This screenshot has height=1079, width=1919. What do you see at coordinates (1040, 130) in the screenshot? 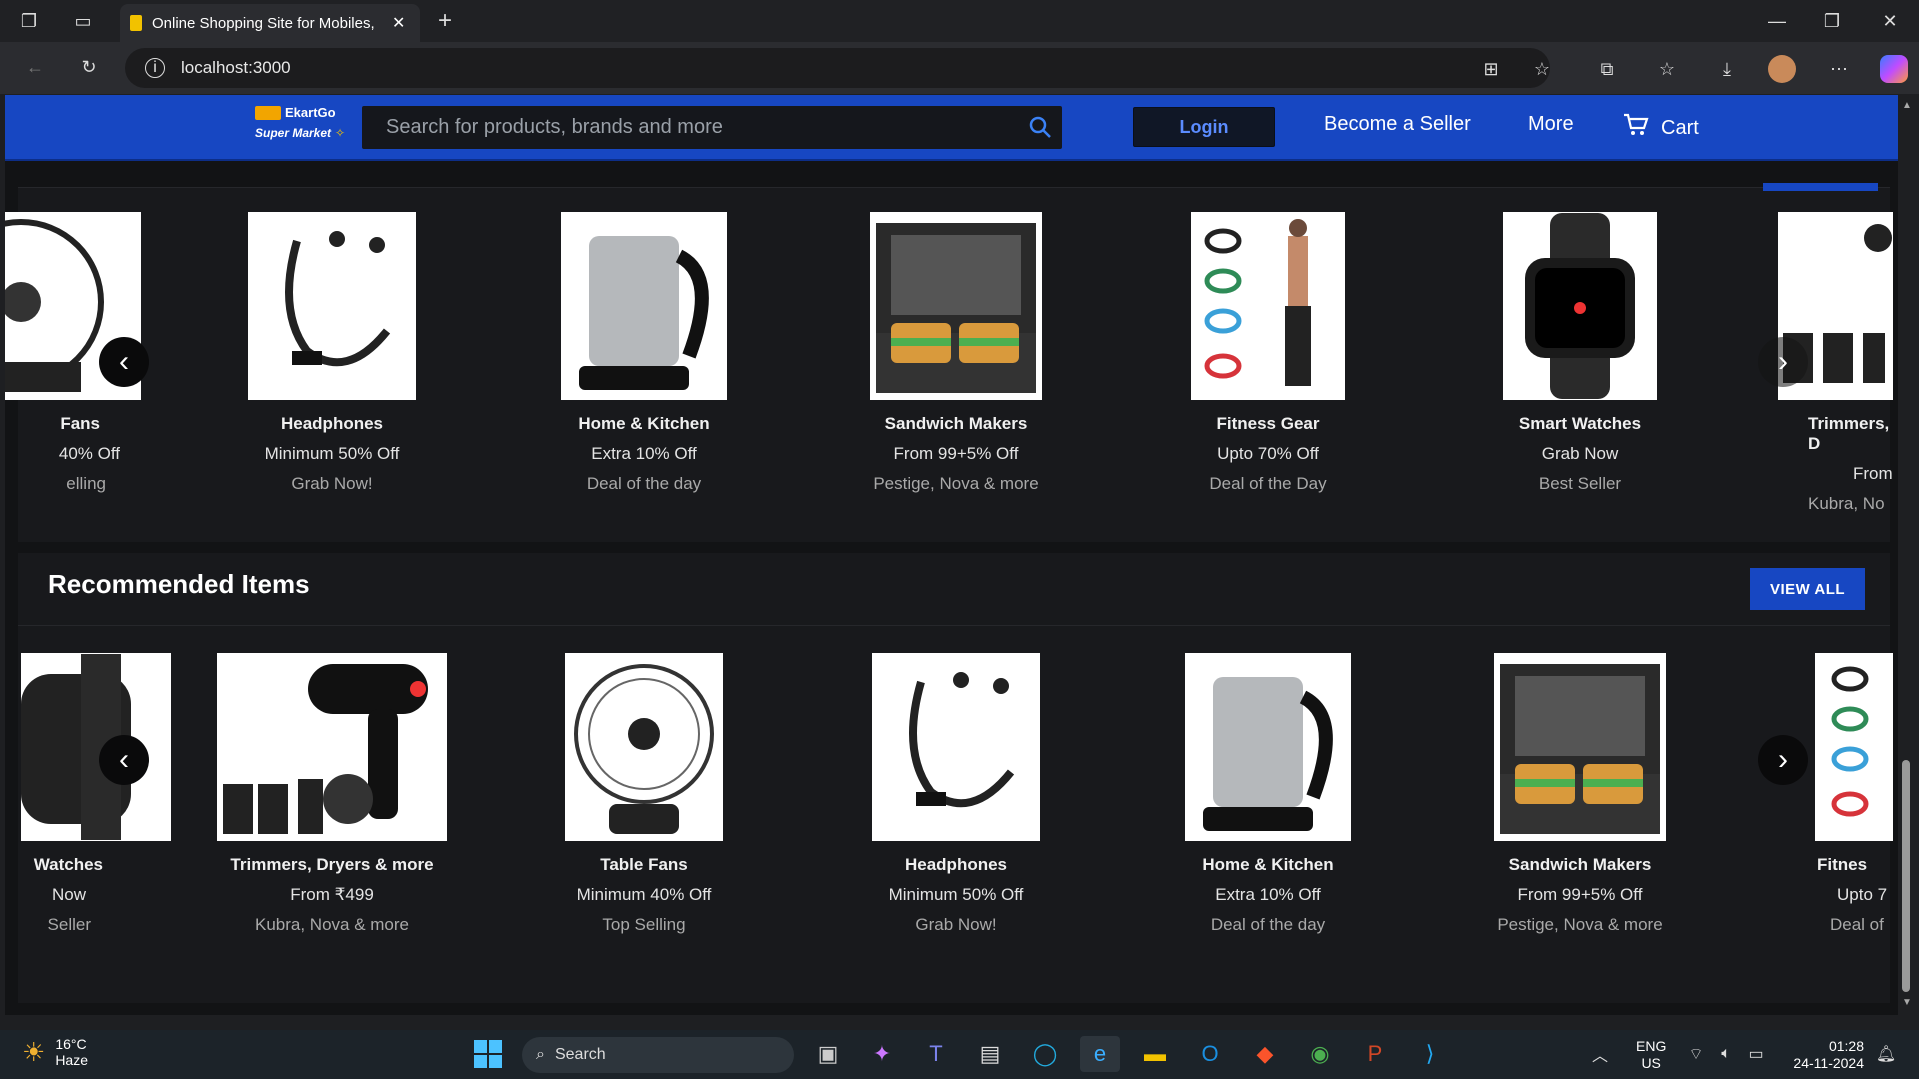
I see `search-icon` at bounding box center [1040, 130].